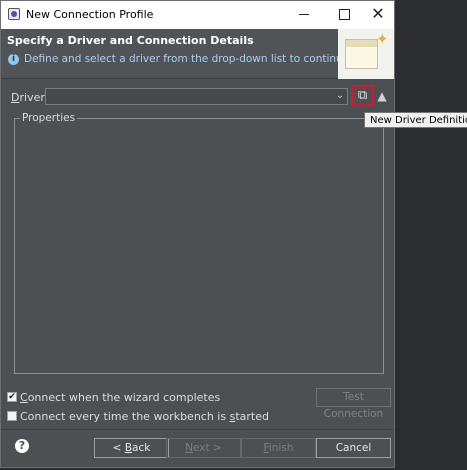 This screenshot has height=470, width=467. What do you see at coordinates (353, 448) in the screenshot?
I see `cancel-button: Cancel` at bounding box center [353, 448].